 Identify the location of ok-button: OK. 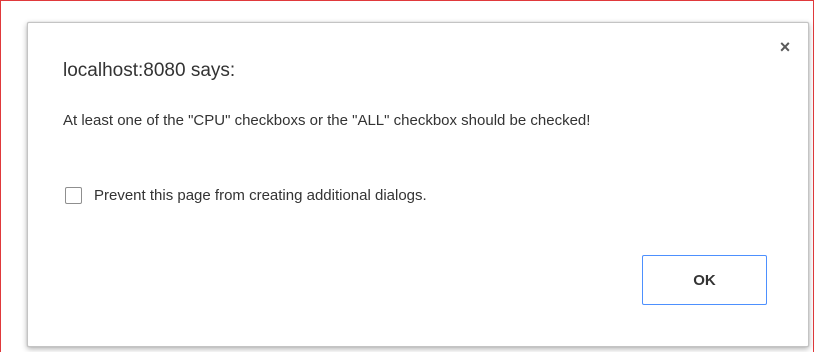
(704, 280).